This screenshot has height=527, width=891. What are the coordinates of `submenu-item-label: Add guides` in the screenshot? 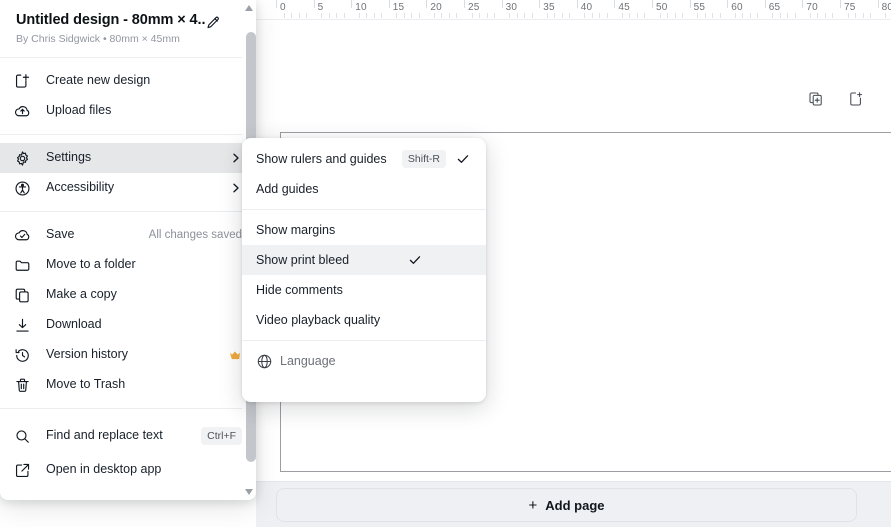 It's located at (287, 188).